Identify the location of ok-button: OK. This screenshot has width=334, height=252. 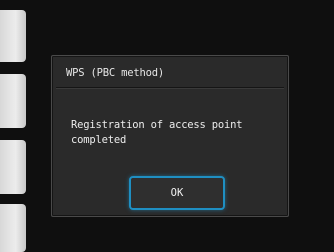
(177, 193).